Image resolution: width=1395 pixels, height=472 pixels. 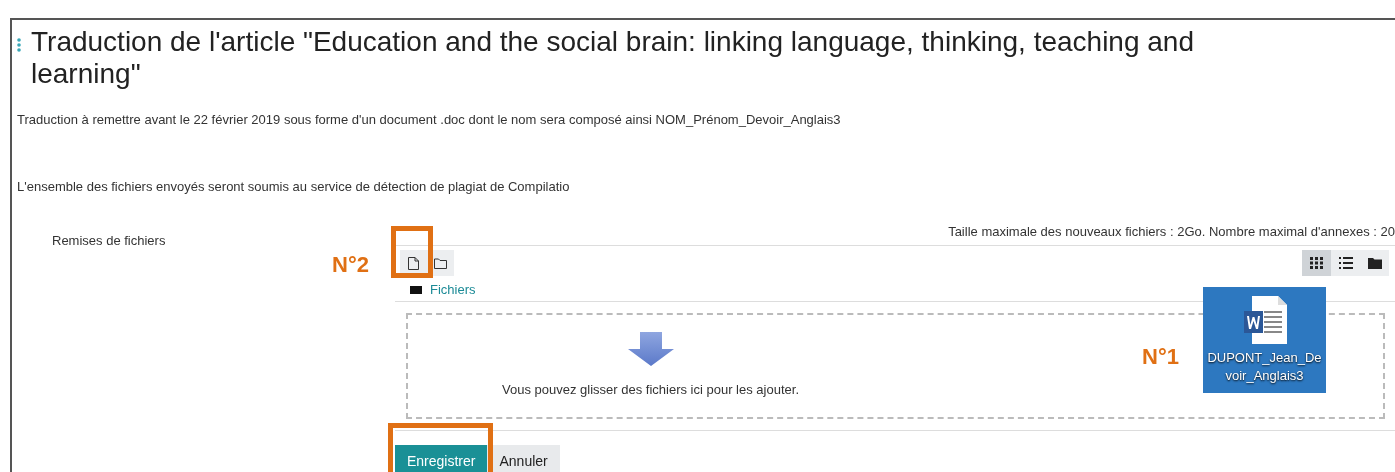 I want to click on annotation-label: N°2, so click(x=350, y=265).